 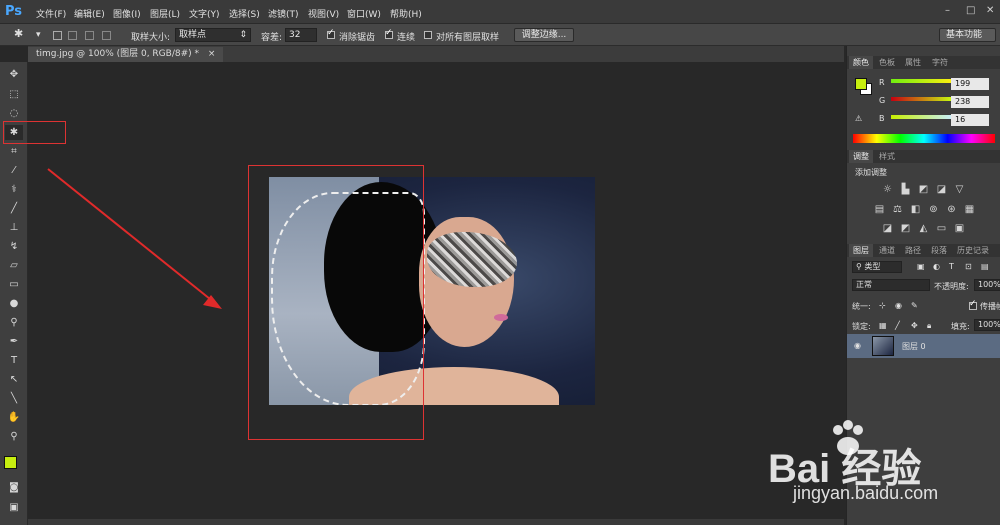 I want to click on subtract-selection-icon, so click(x=89, y=35).